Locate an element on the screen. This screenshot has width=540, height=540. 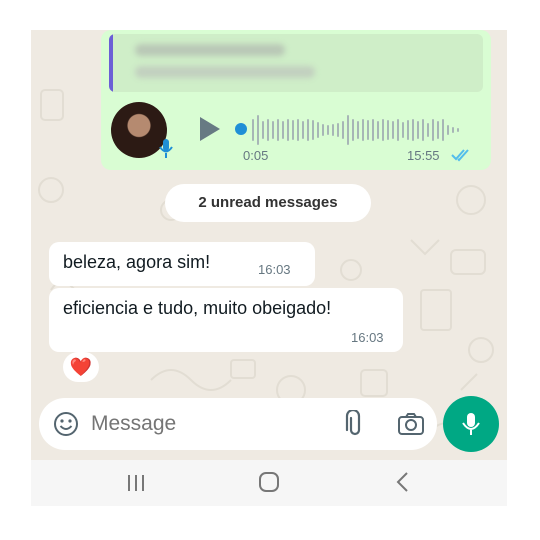
emoji-icon is located at coordinates (66, 424).